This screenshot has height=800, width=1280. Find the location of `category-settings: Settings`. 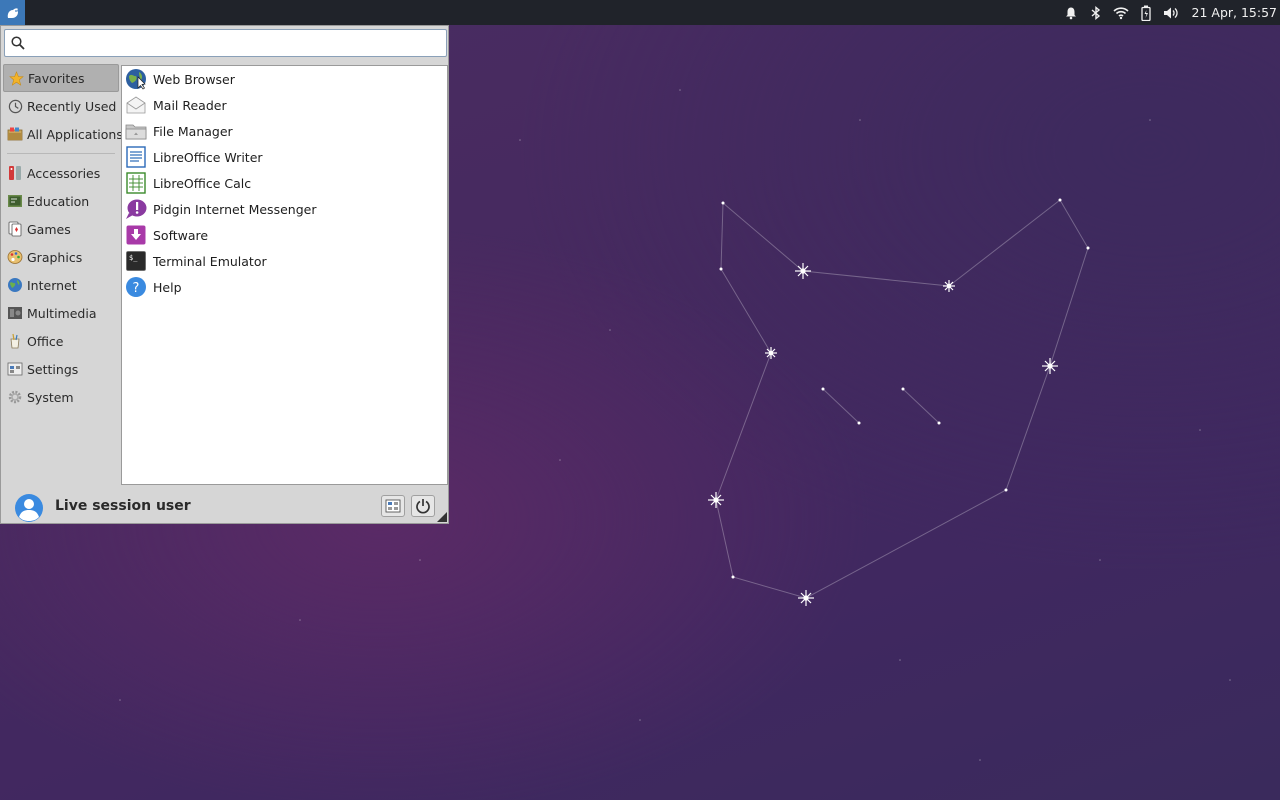

category-settings: Settings is located at coordinates (61, 369).